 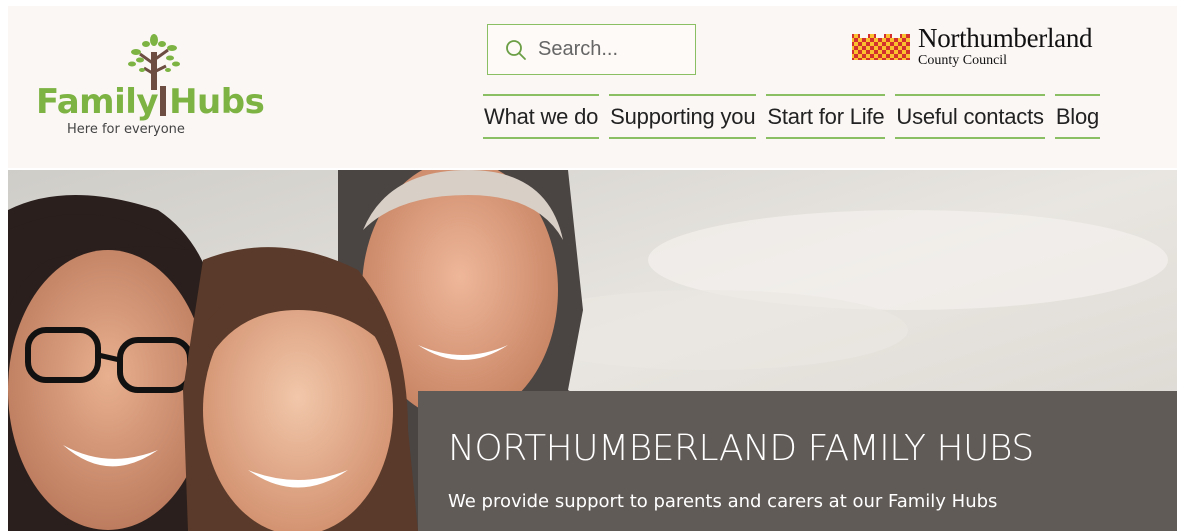 I want to click on search-box, so click(x=591, y=49).